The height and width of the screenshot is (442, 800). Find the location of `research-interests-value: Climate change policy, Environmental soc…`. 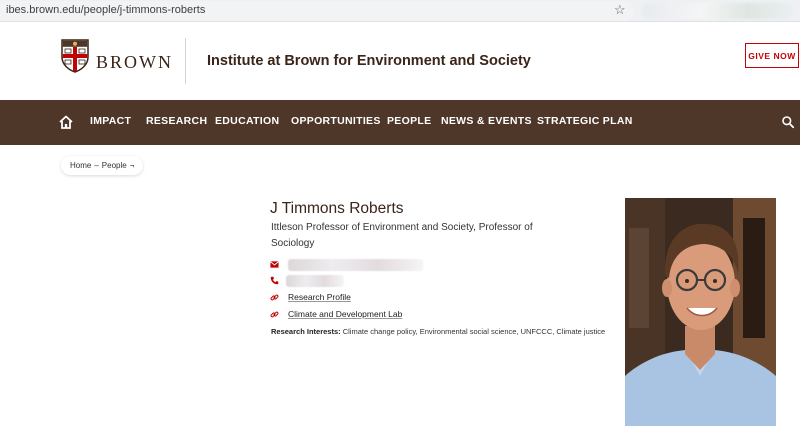

research-interests-value: Climate change policy, Environmental soc… is located at coordinates (474, 331).